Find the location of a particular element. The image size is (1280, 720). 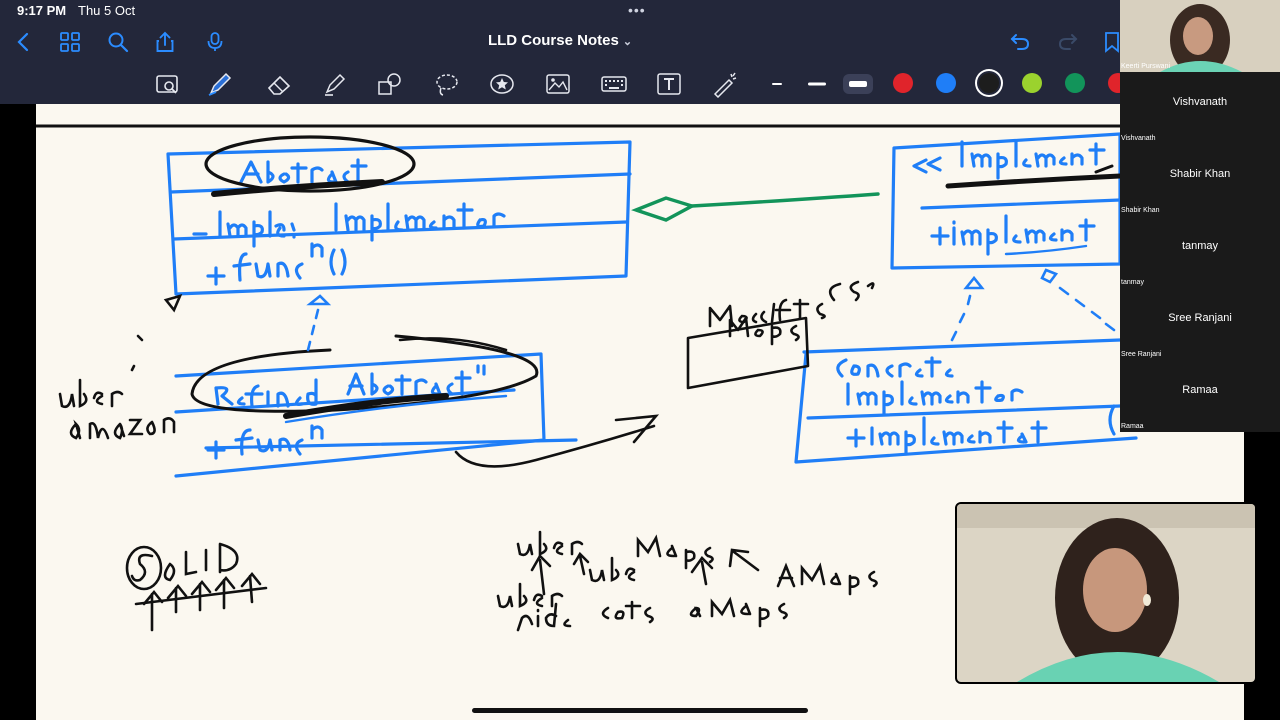

participant-name: Sree Ranjani is located at coordinates (1200, 318).